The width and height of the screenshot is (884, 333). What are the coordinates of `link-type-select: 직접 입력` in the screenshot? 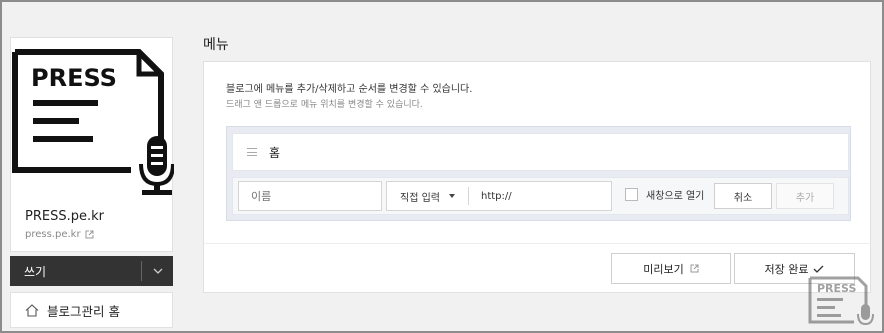 It's located at (428, 196).